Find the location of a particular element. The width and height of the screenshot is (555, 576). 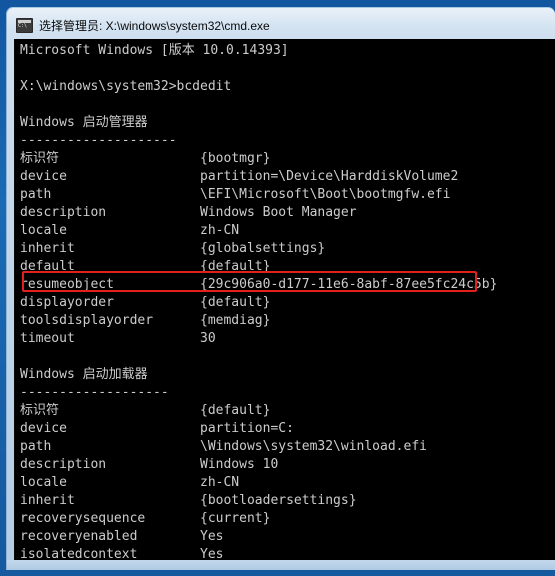

console-property-value: {current} is located at coordinates (235, 518).